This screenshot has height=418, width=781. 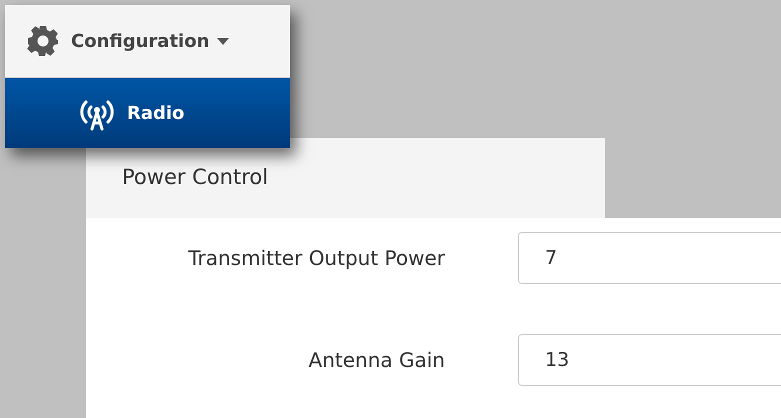 What do you see at coordinates (195, 178) in the screenshot?
I see `section-title: Power Control` at bounding box center [195, 178].